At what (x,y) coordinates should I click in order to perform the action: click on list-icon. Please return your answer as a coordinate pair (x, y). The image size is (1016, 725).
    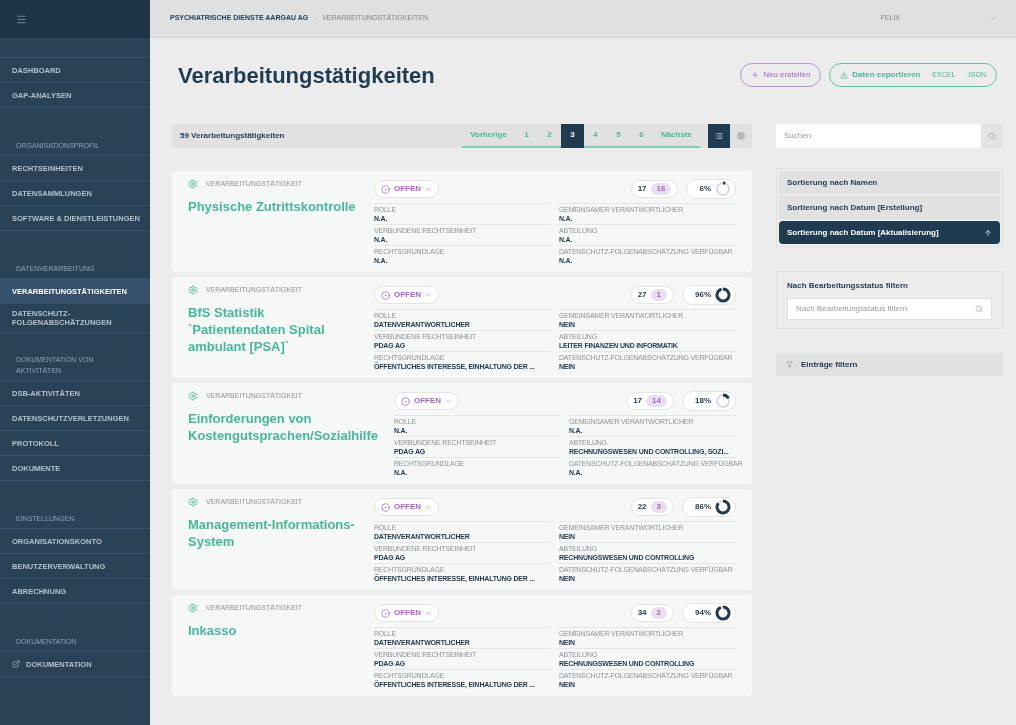
    Looking at the image, I should click on (719, 136).